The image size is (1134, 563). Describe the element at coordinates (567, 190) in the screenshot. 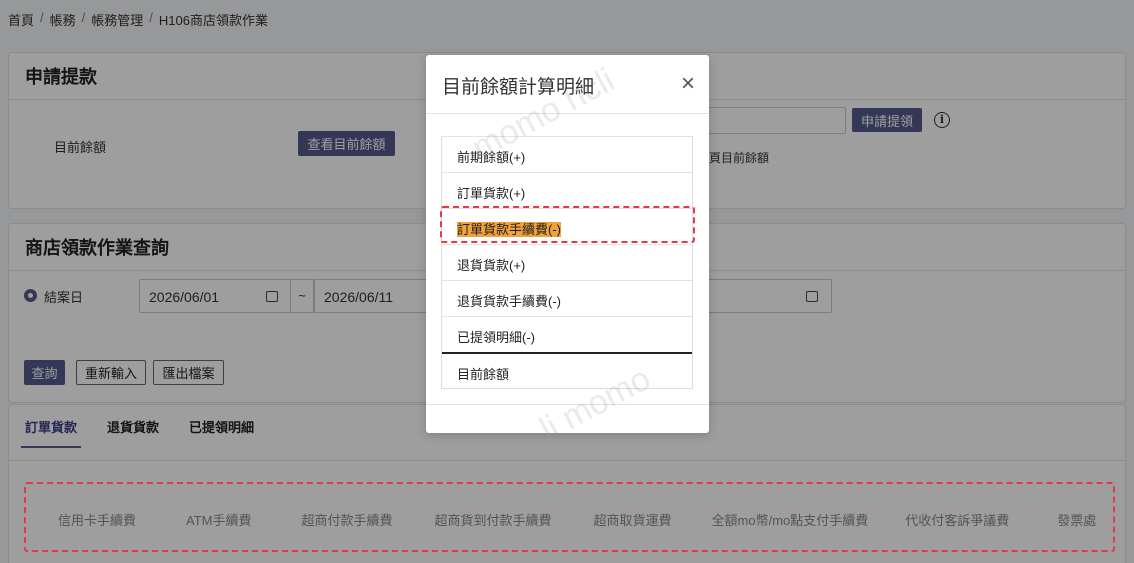

I see `list-item: 訂單貨款(+)` at that location.